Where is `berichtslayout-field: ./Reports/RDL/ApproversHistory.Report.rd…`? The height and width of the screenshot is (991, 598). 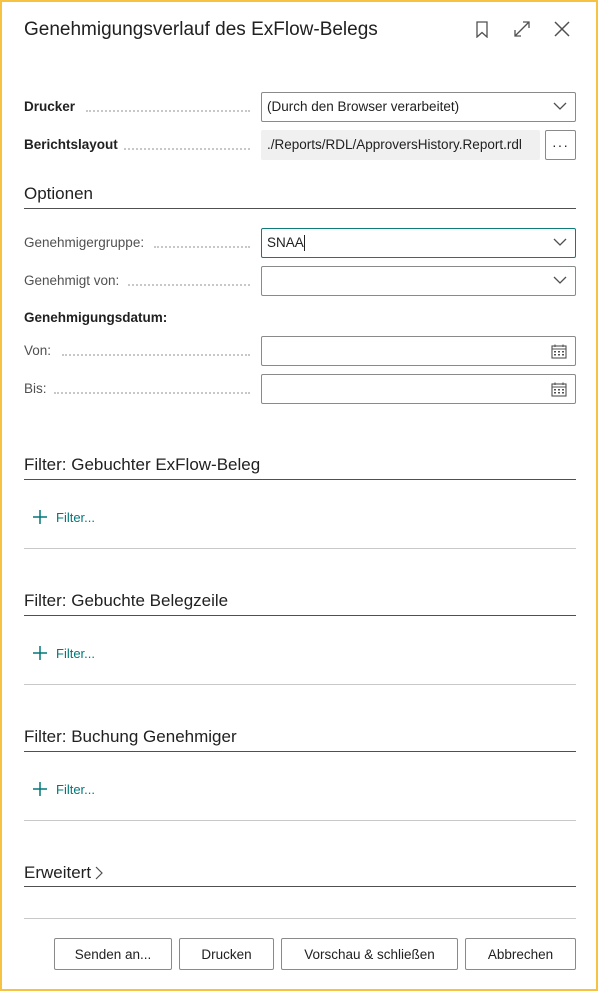
berichtslayout-field: ./Reports/RDL/ApproversHistory.Report.rd… is located at coordinates (400, 145).